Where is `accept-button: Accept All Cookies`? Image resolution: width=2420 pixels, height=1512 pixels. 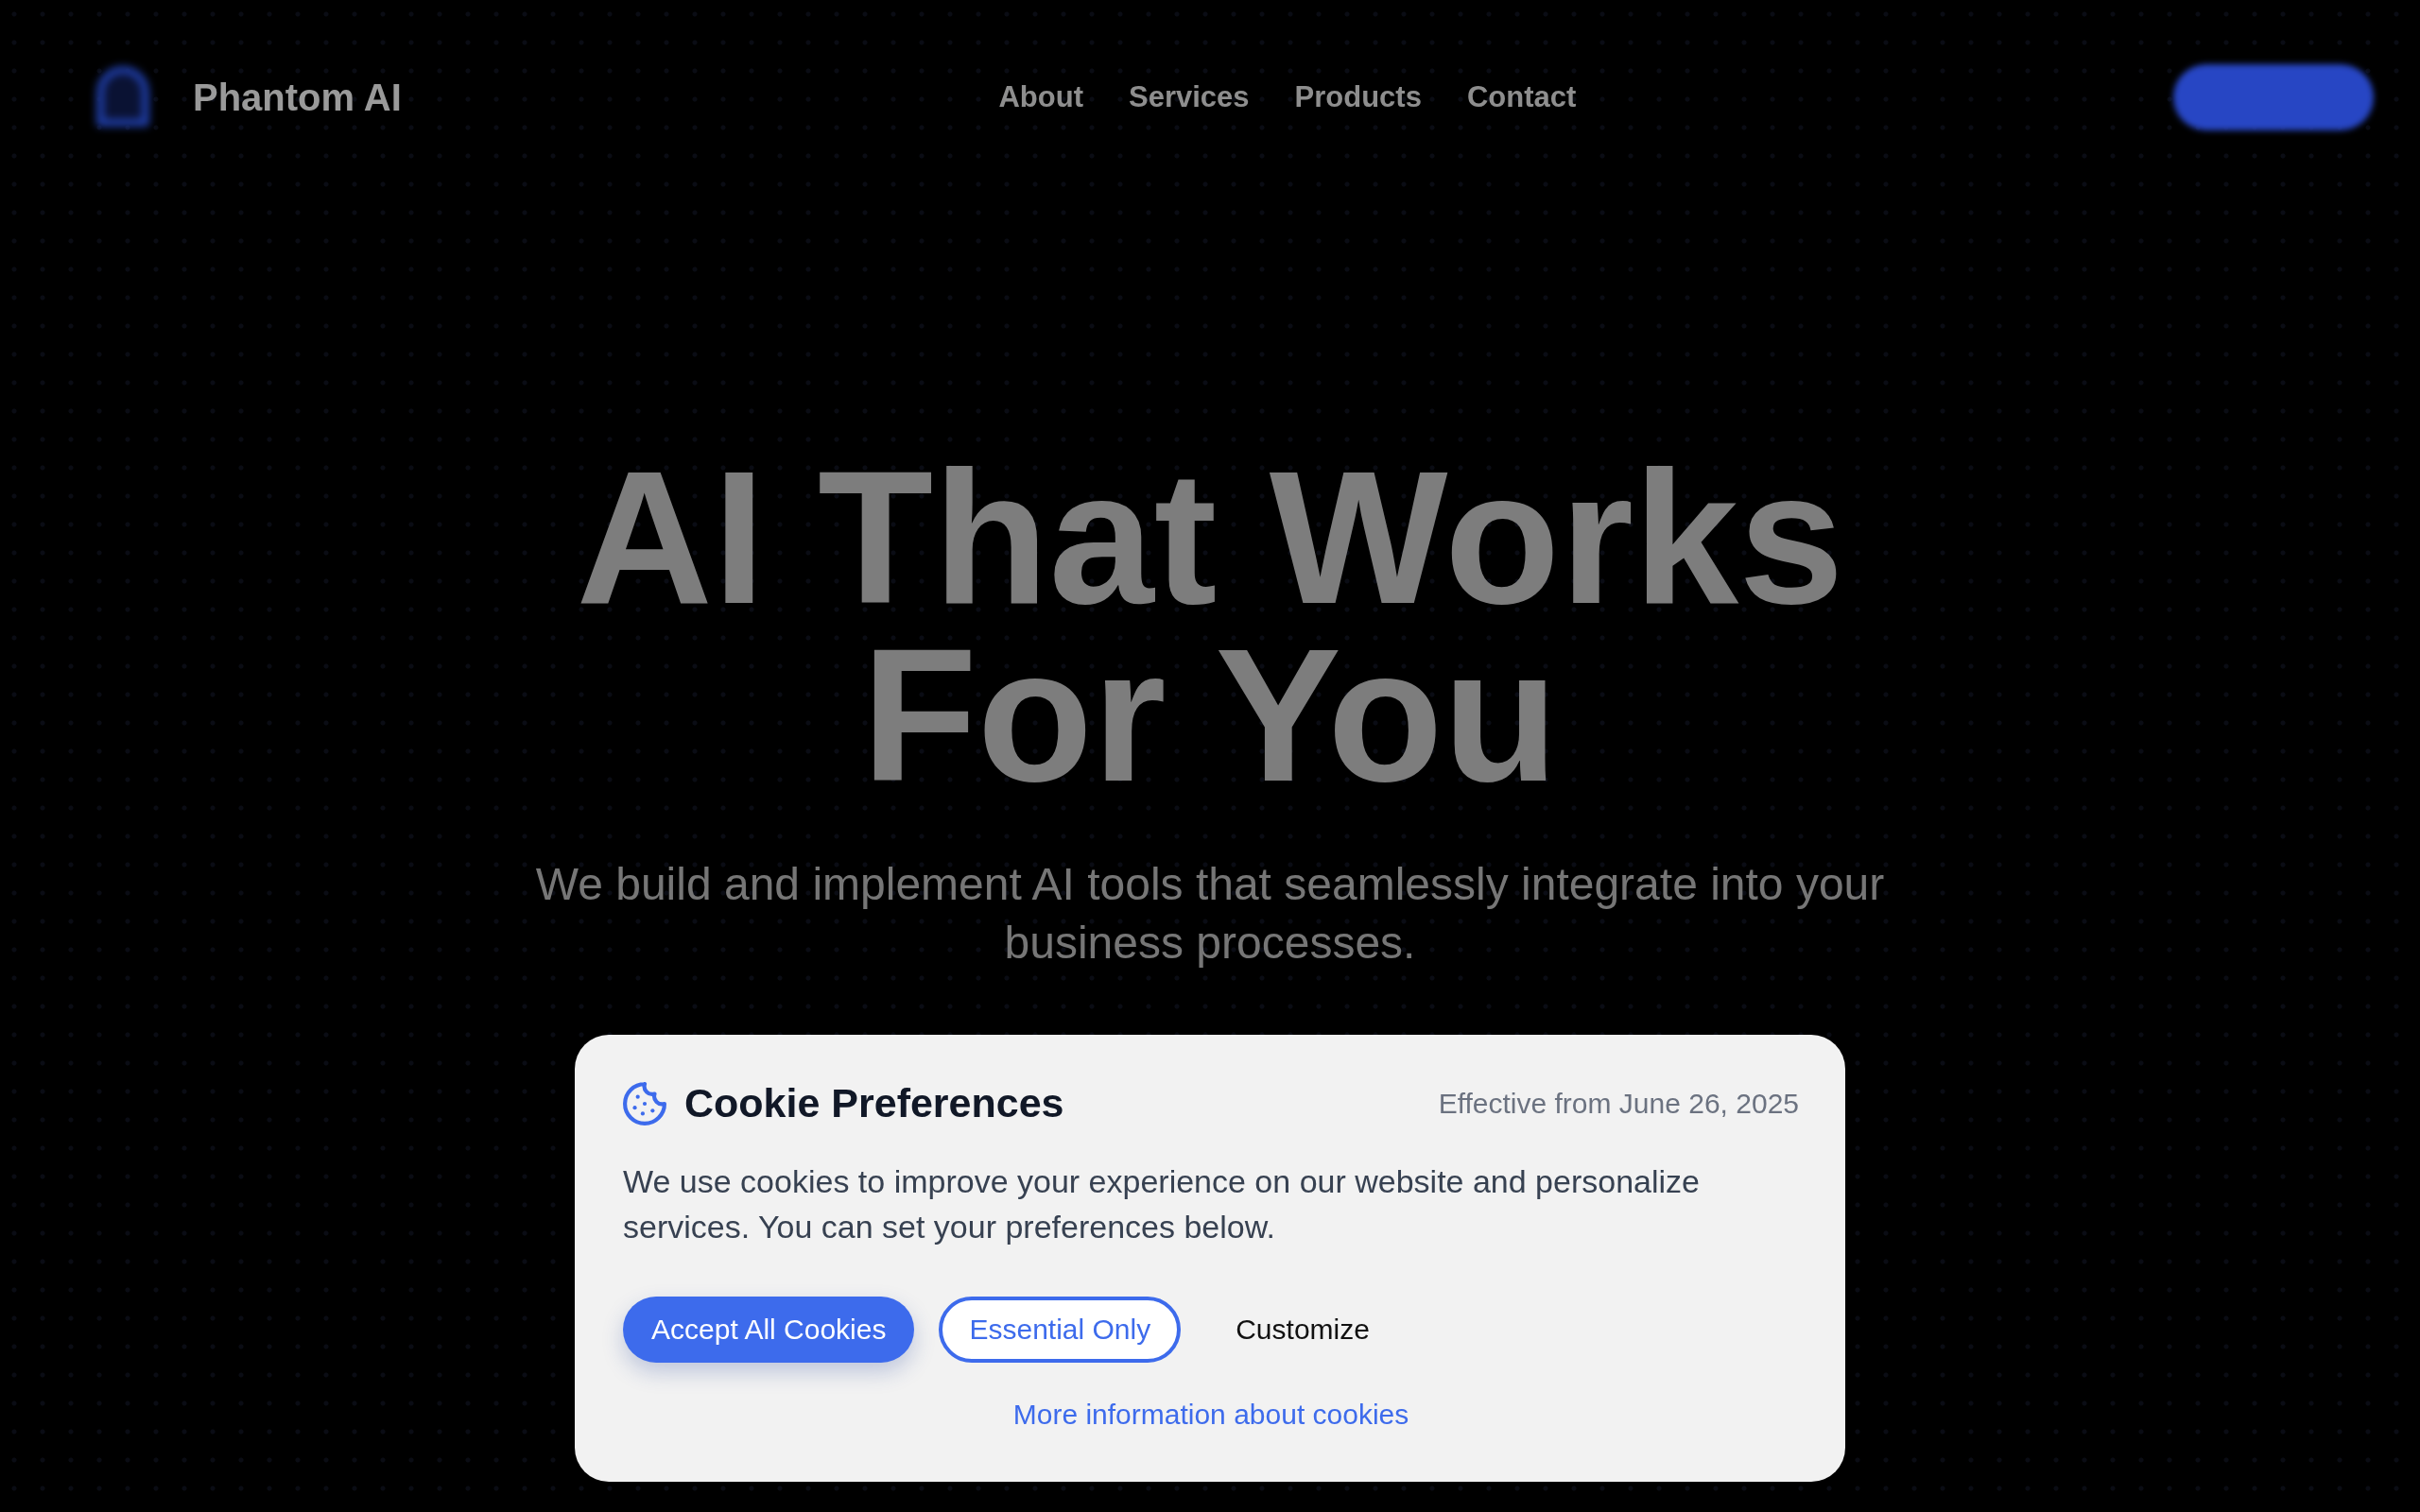
accept-button: Accept All Cookies is located at coordinates (769, 1330).